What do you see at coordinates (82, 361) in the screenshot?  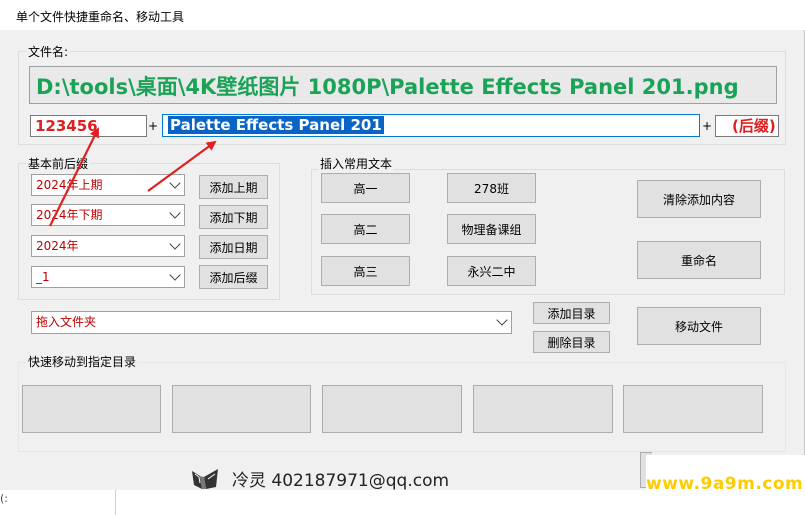 I see `quick-move-label: 快速移动到指定目录` at bounding box center [82, 361].